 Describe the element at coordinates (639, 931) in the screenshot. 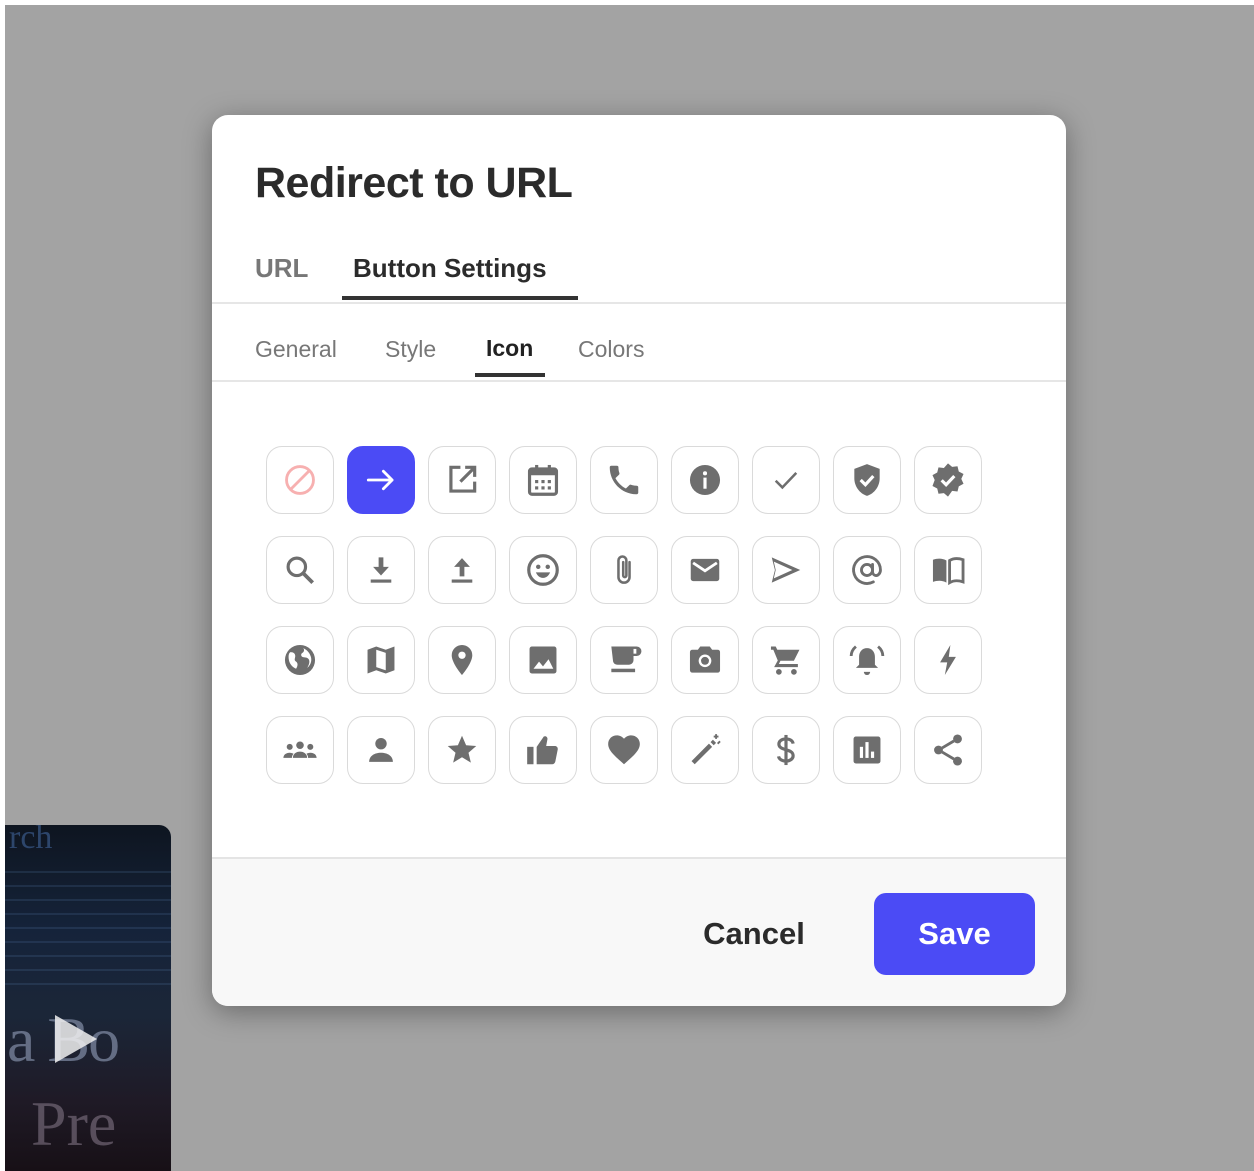

I see `dialog-footer: Cancel Save` at that location.